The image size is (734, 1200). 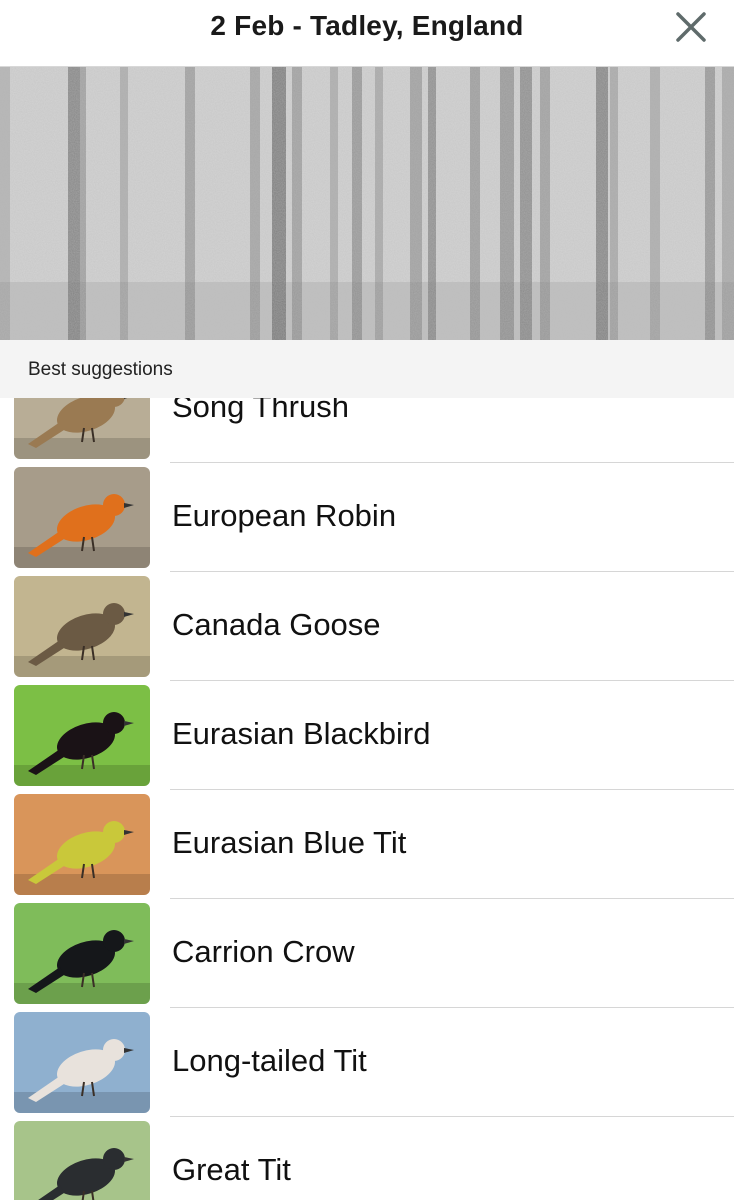 What do you see at coordinates (100, 369) in the screenshot?
I see `section-title: Best suggestions` at bounding box center [100, 369].